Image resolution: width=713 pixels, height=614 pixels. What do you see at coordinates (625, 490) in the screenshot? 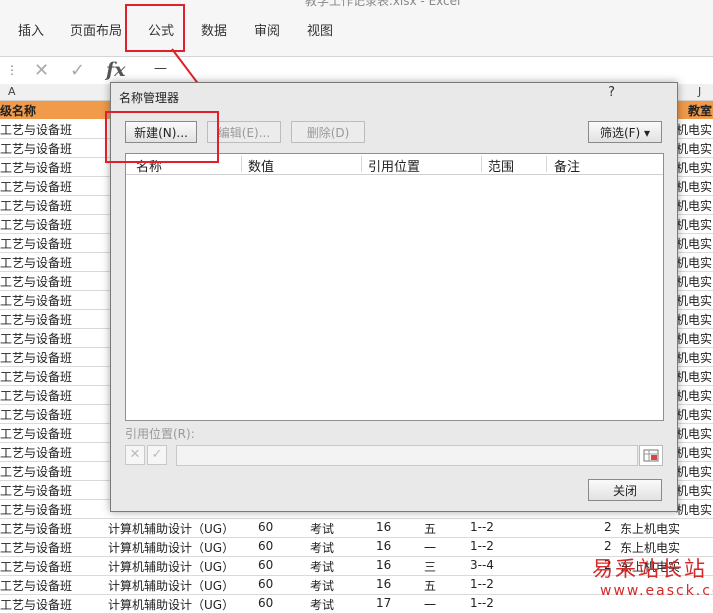
I see `close-button: 关闭` at bounding box center [625, 490].